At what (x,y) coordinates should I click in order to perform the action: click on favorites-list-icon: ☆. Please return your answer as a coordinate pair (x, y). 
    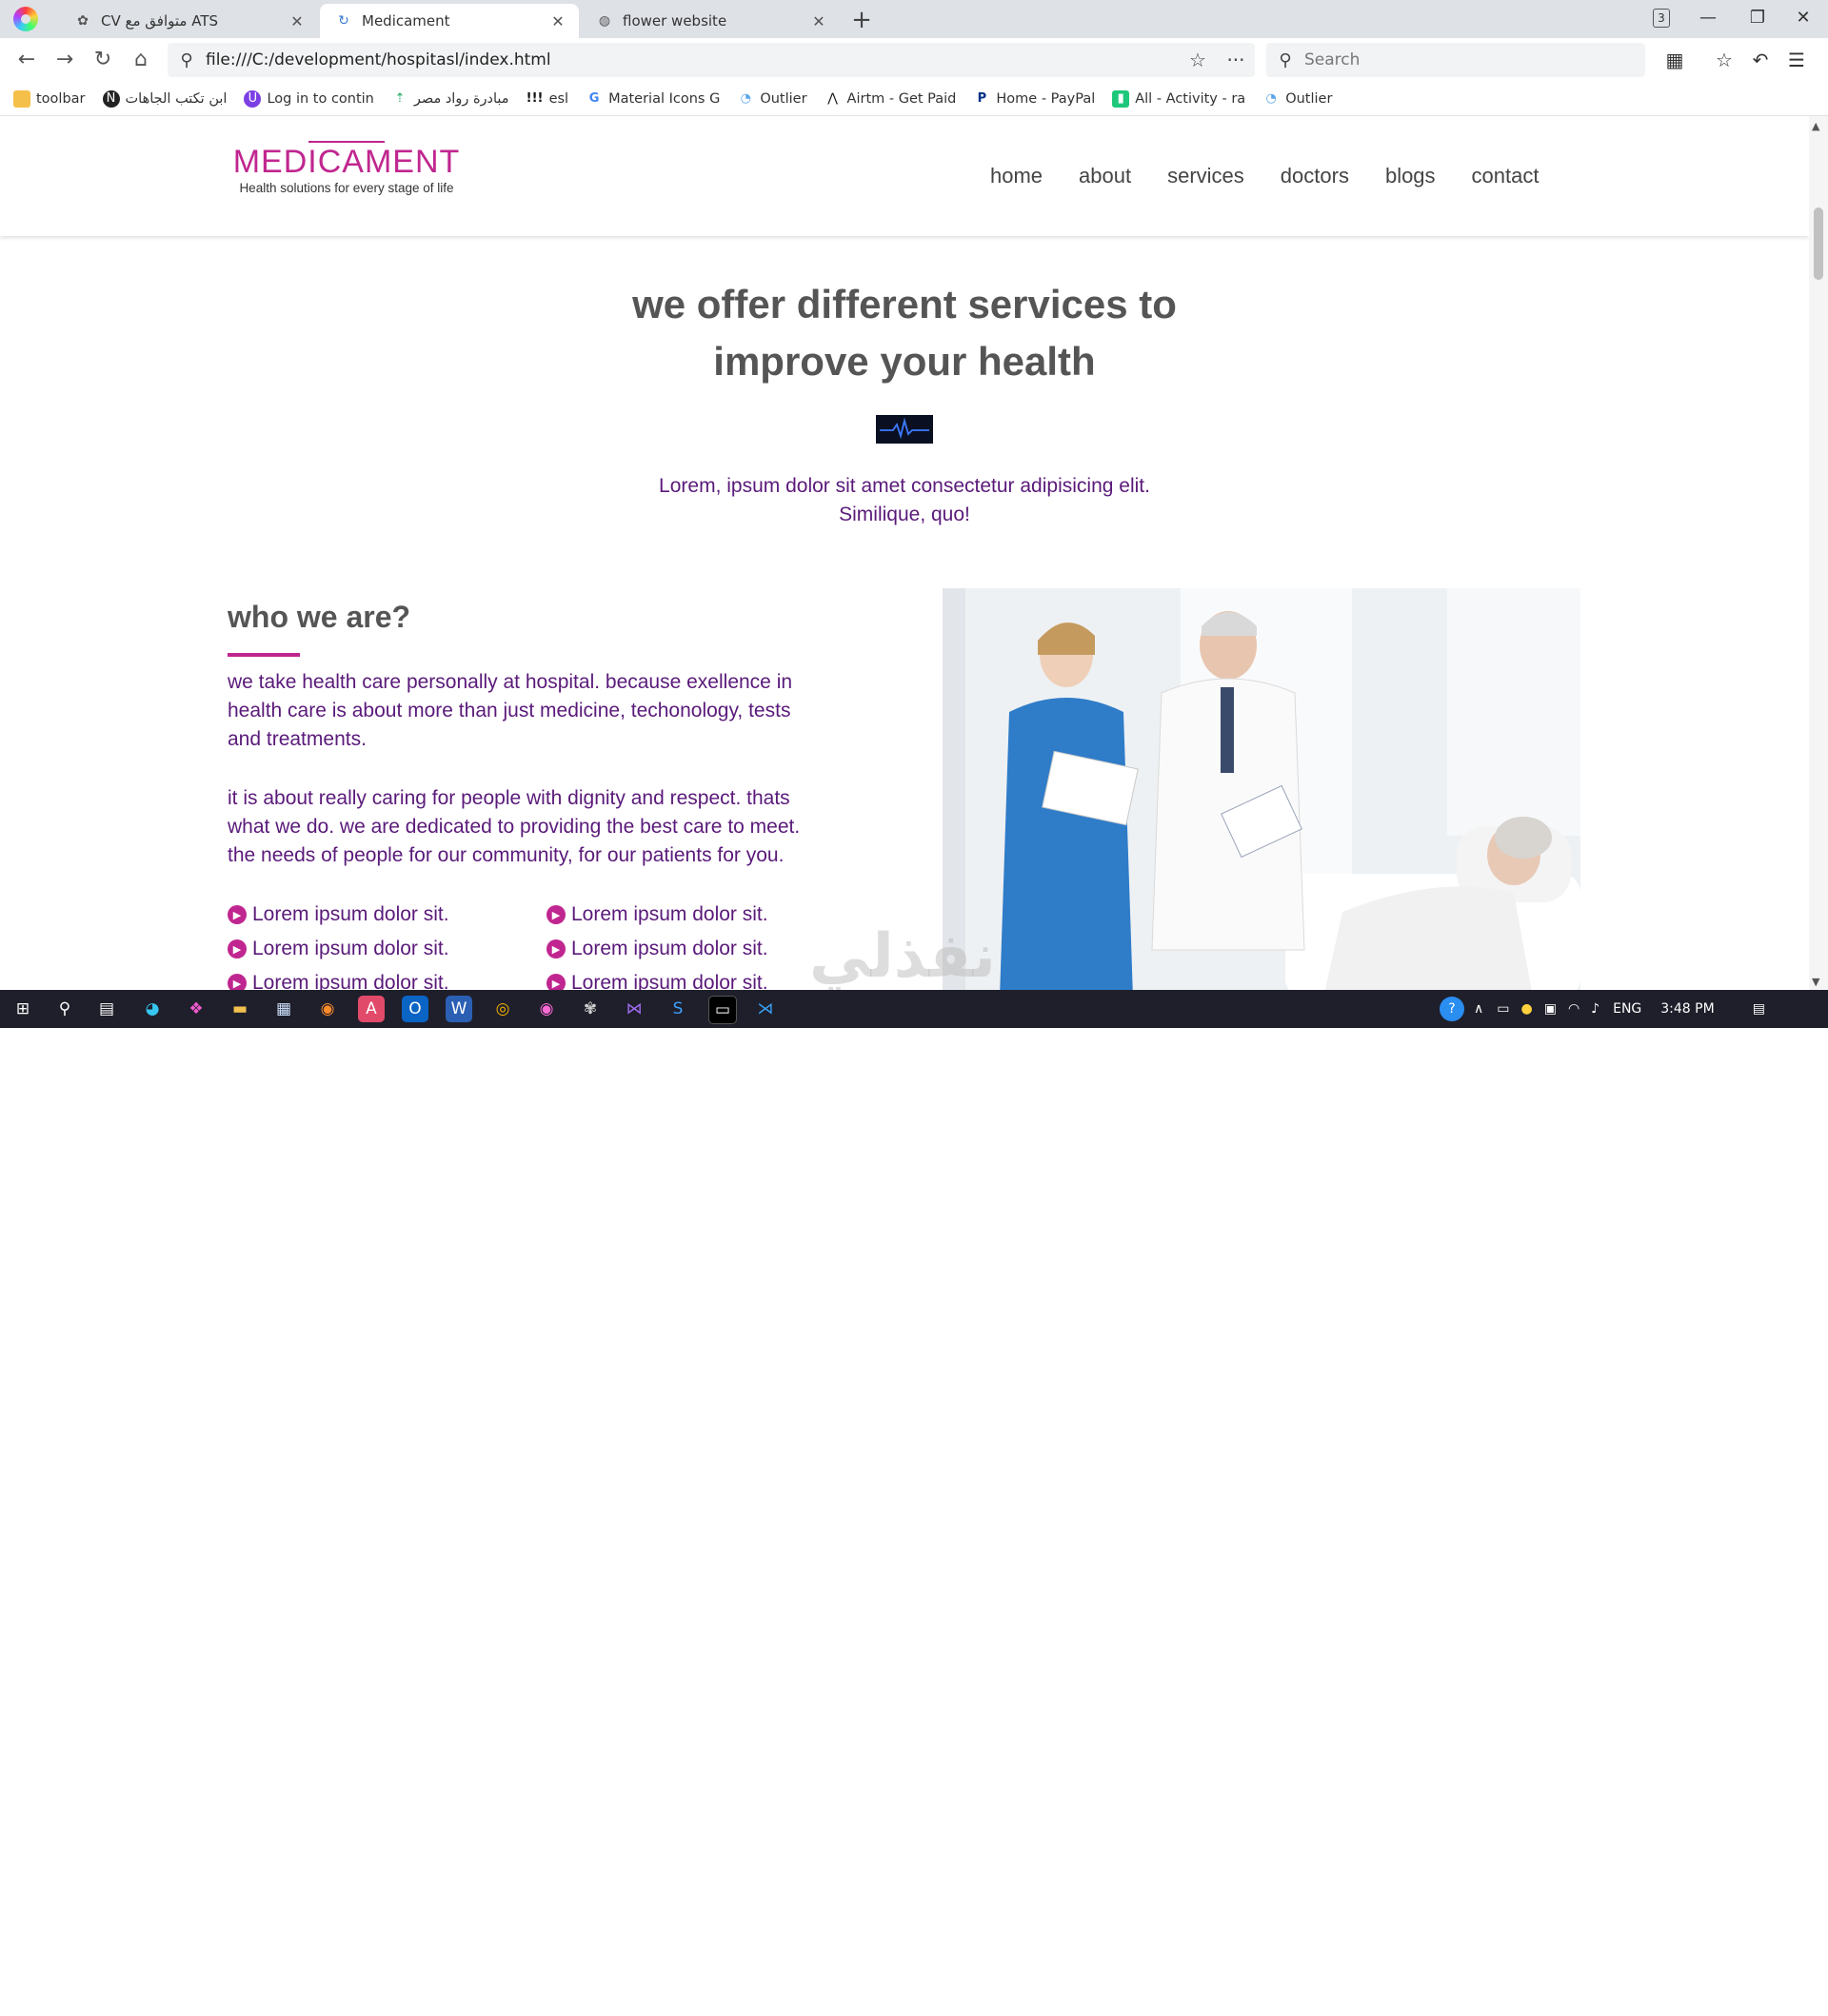
    Looking at the image, I should click on (1724, 60).